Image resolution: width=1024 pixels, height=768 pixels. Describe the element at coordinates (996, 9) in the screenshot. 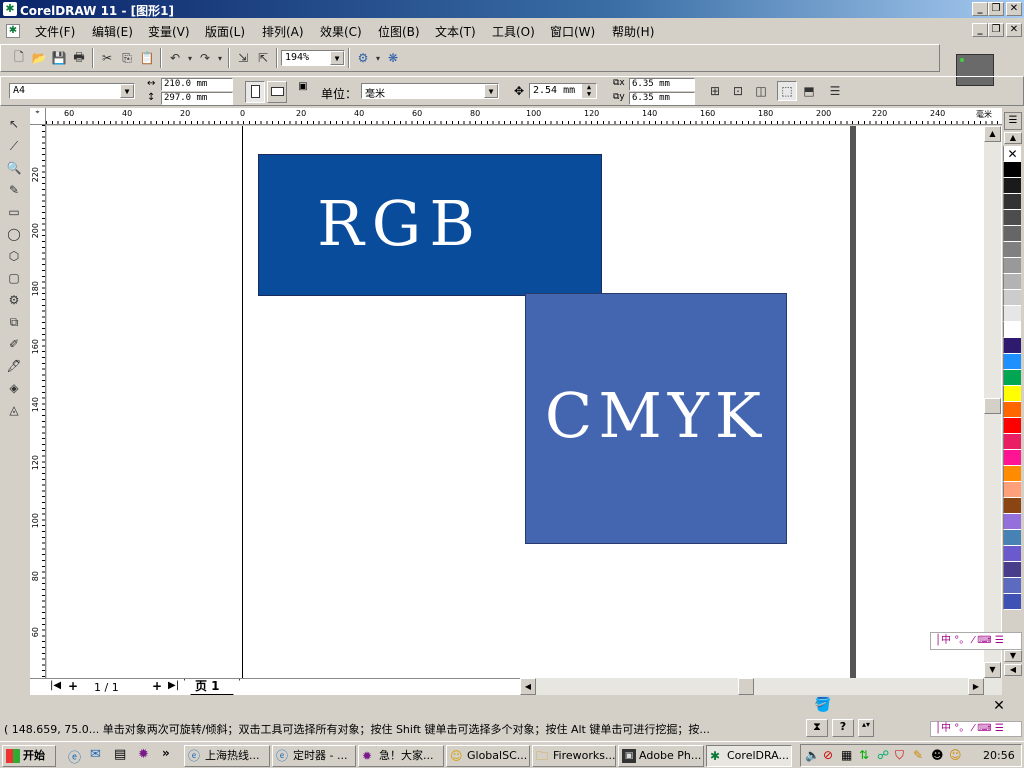

I see `restore-button: ❐` at that location.